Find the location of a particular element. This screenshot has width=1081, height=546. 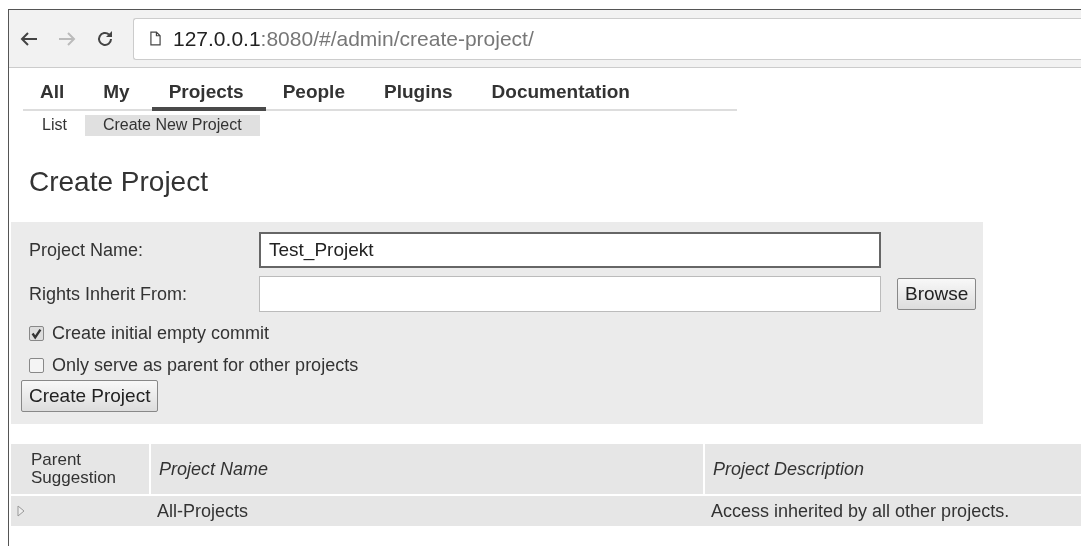

expand-arrow-icon is located at coordinates (21, 511).